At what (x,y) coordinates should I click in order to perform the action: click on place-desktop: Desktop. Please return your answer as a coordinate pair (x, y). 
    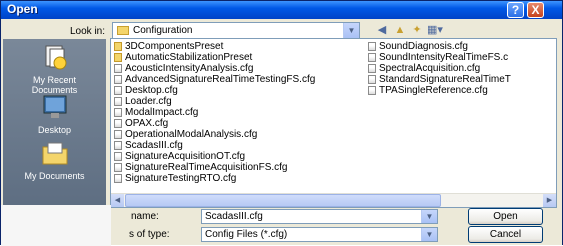
    Looking at the image, I should click on (54, 114).